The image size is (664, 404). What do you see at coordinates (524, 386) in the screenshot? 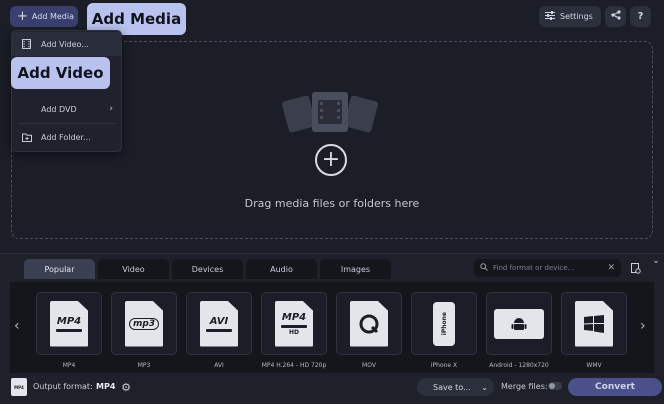
I see `merge-files-label: Merge files:` at bounding box center [524, 386].